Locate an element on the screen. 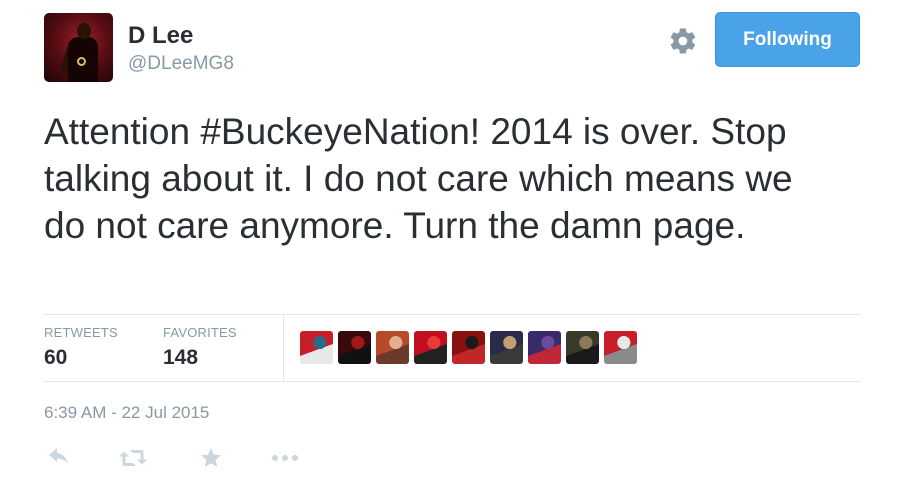  retweet-icon is located at coordinates (133, 458).